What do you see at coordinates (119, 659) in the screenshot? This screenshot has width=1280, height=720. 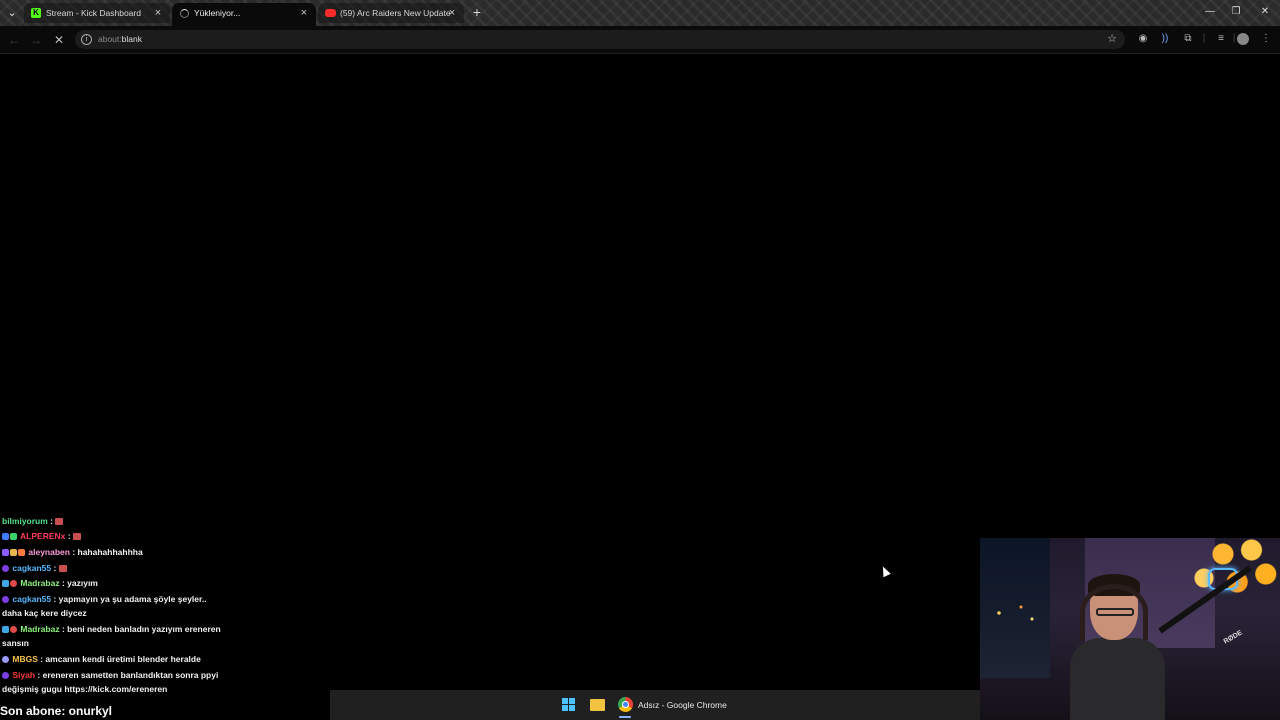 I see `chat-text: : amcanın kendi üretimi blender heralde` at bounding box center [119, 659].